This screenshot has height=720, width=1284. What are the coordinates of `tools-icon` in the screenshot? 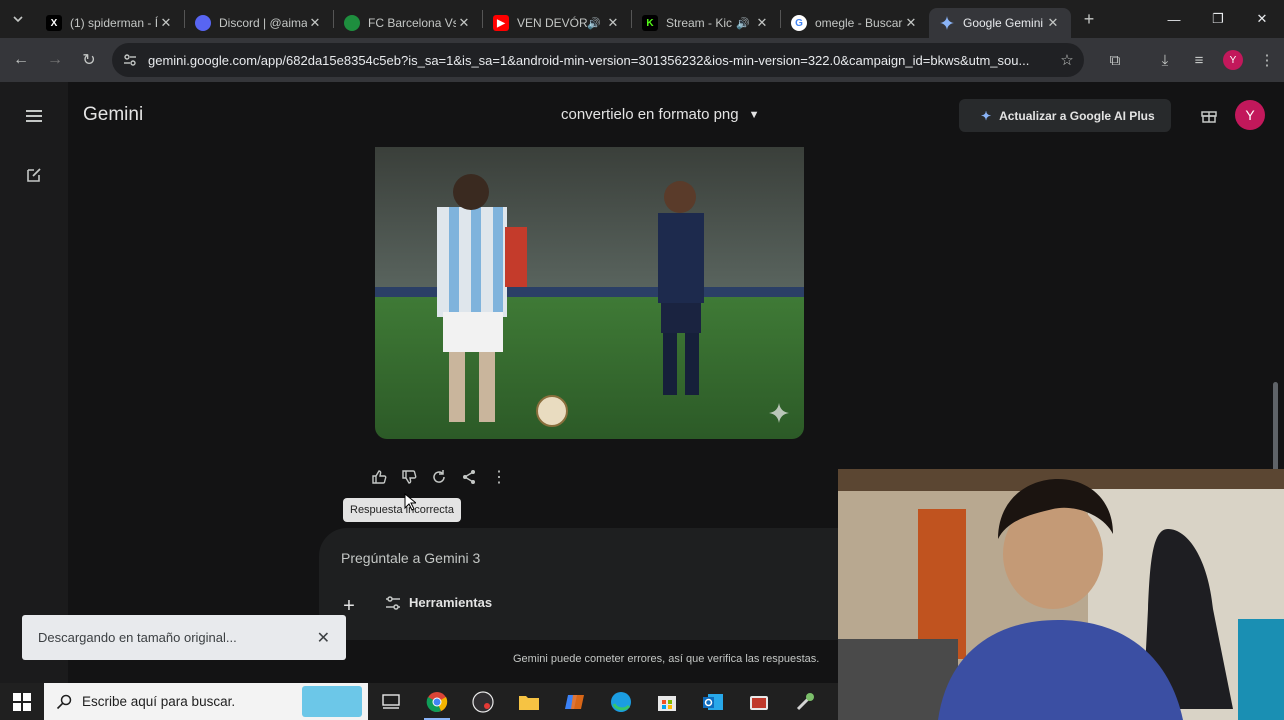 It's located at (393, 602).